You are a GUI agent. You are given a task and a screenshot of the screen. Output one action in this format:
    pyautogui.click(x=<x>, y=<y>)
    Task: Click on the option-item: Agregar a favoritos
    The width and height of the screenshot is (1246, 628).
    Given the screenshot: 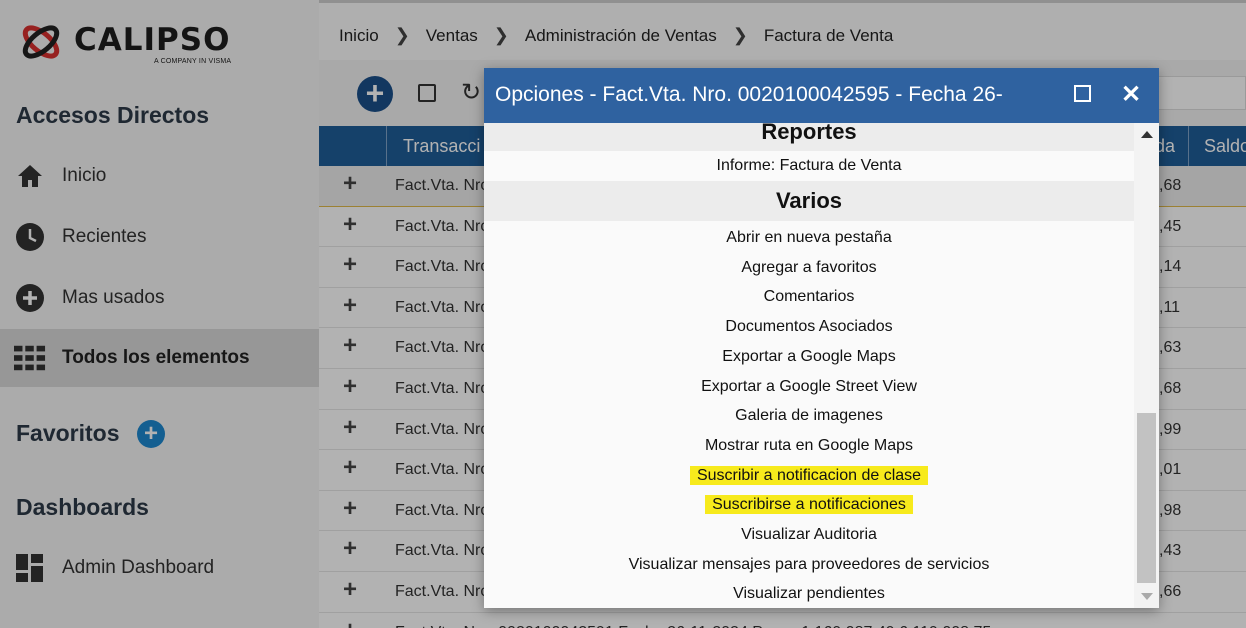 What is the action you would take?
    pyautogui.click(x=809, y=269)
    